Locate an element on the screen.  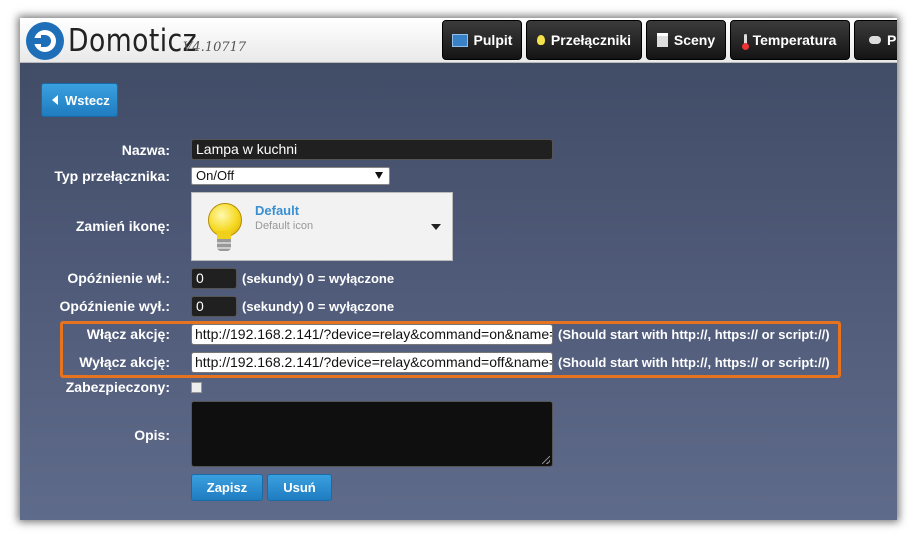
on-delay-hint: (sekundy) 0 = wyłączone is located at coordinates (318, 278).